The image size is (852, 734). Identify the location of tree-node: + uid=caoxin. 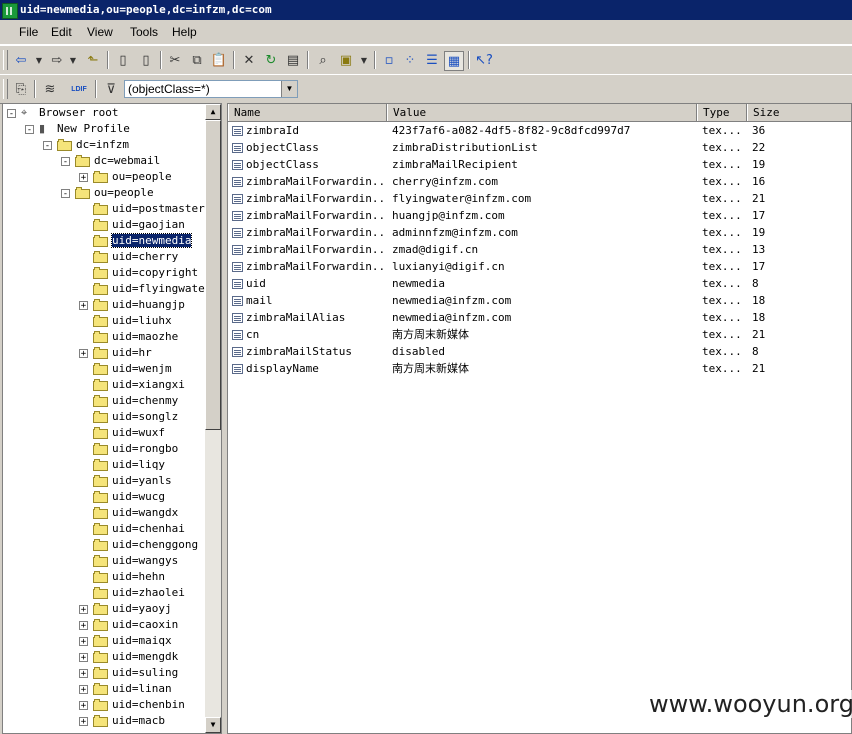
(128, 625).